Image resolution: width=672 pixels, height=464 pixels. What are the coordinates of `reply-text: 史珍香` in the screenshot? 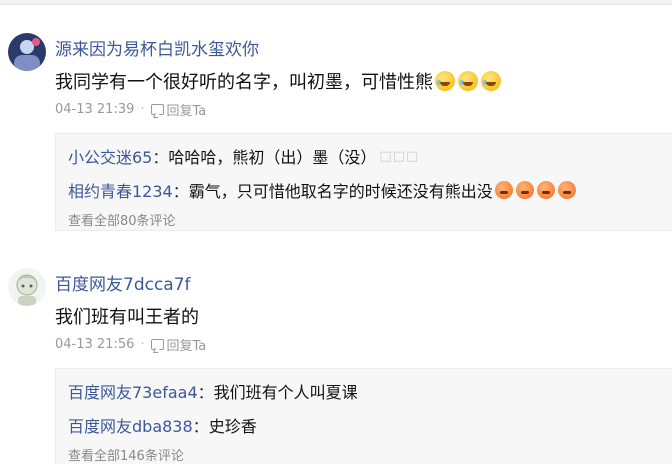 It's located at (232, 426).